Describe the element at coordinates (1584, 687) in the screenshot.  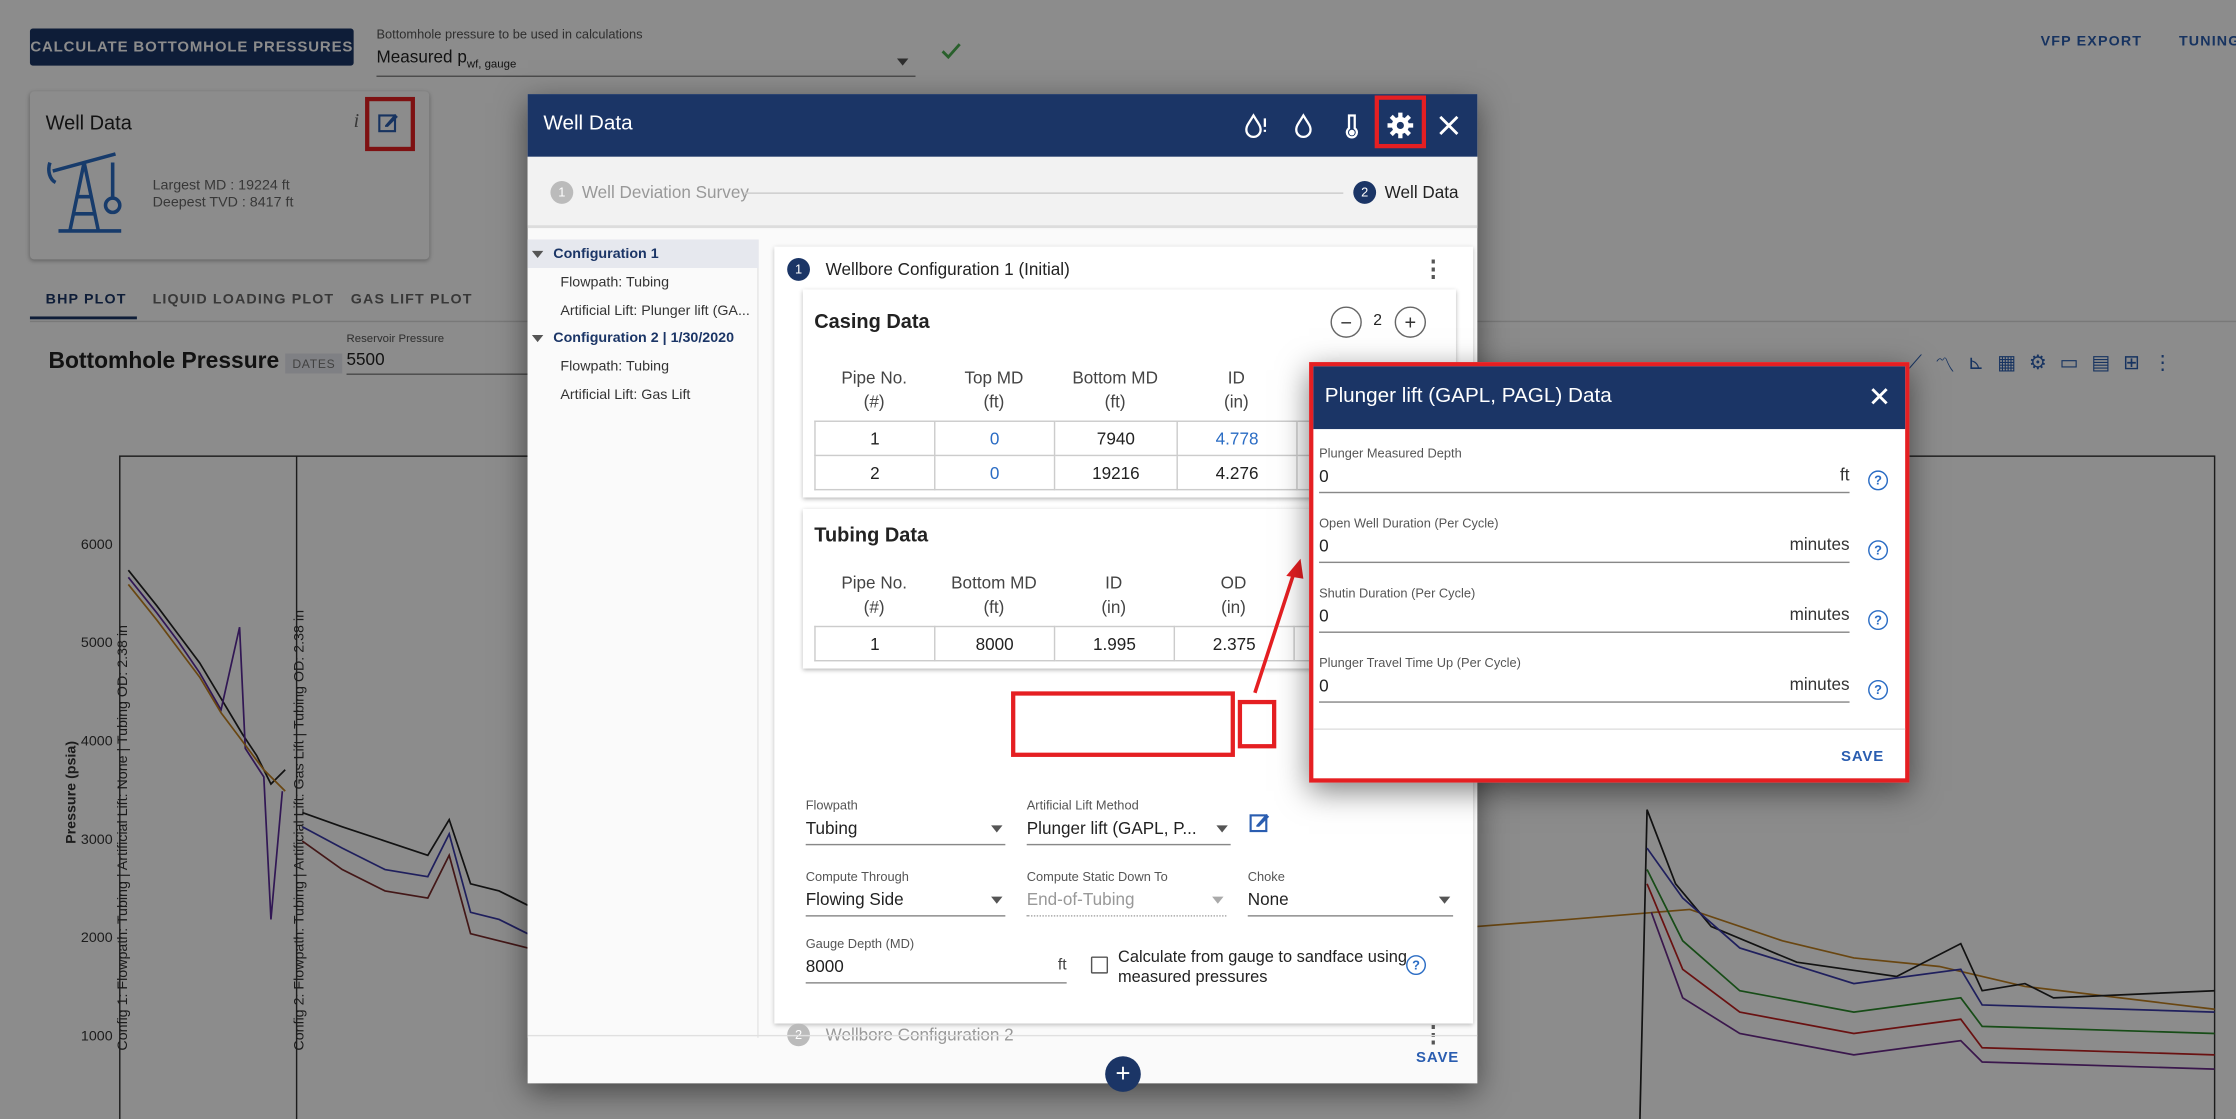
I see `plunger-travel-time-input: 0 minutes` at that location.